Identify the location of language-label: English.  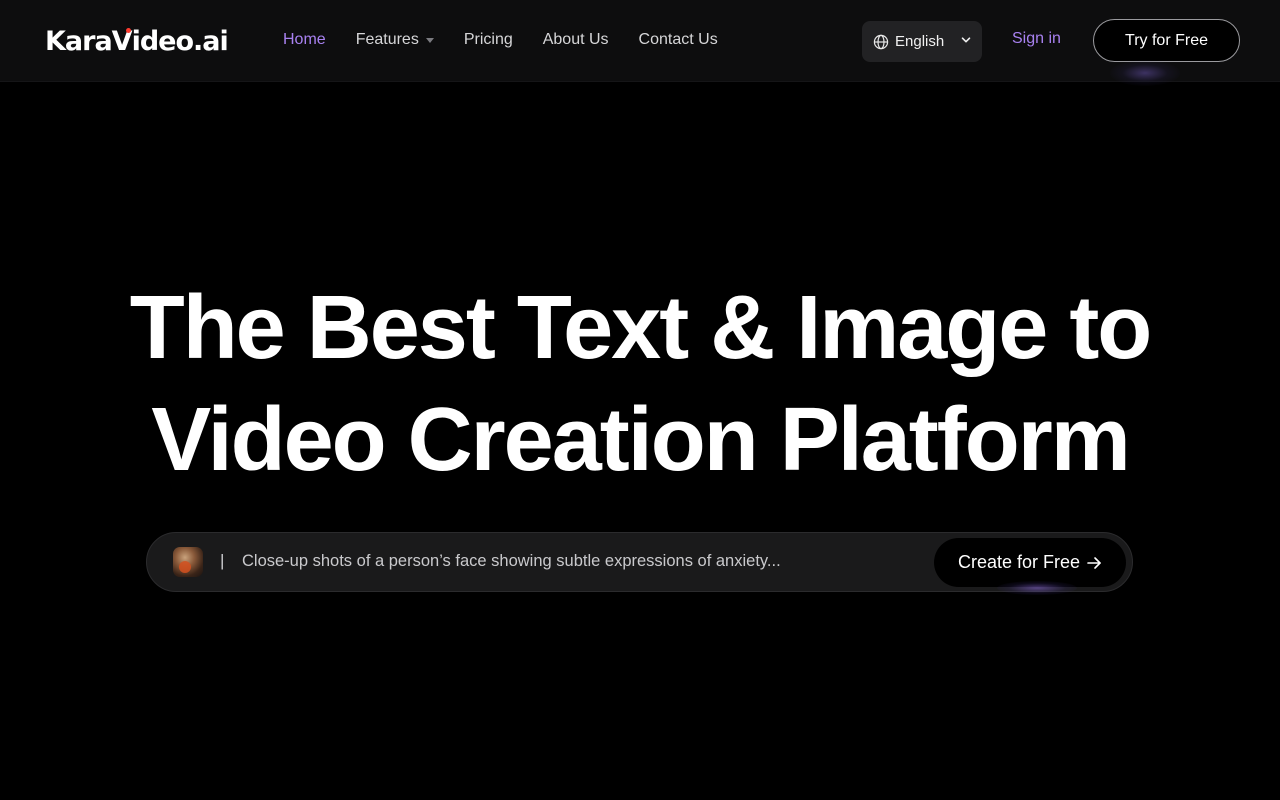
(920, 41).